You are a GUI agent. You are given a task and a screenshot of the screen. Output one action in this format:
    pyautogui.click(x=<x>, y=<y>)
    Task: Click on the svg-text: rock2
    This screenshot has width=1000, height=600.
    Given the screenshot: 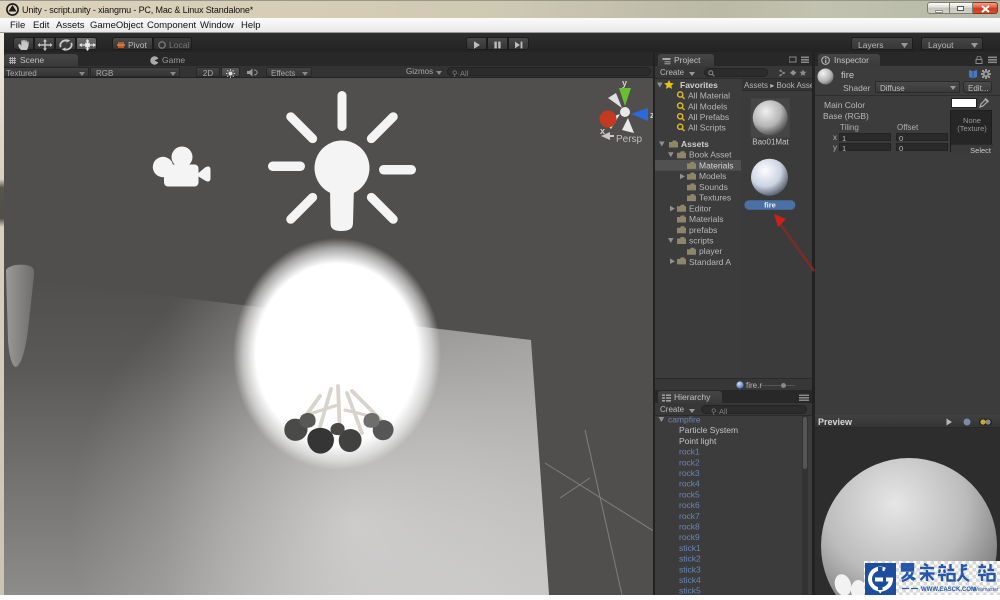 What is the action you would take?
    pyautogui.click(x=689, y=462)
    